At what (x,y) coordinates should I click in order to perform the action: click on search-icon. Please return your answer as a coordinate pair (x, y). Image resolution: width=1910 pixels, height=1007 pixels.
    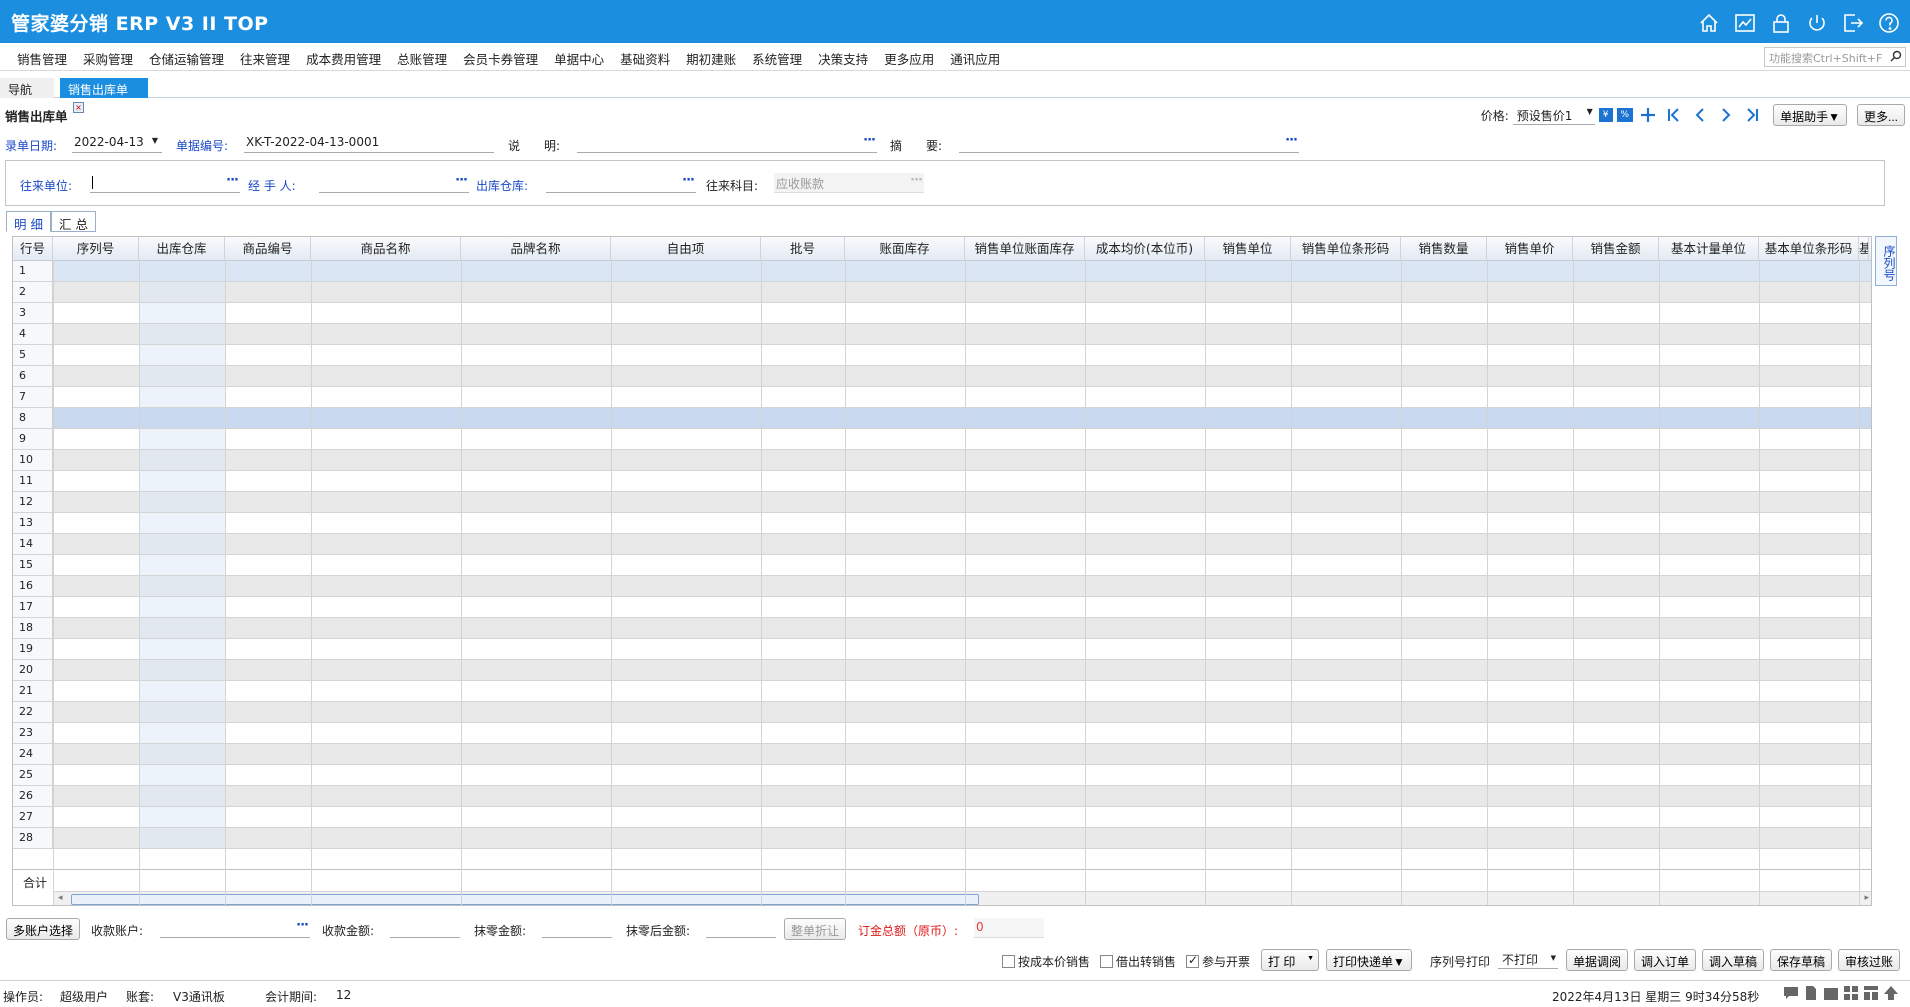
    Looking at the image, I should click on (1896, 57).